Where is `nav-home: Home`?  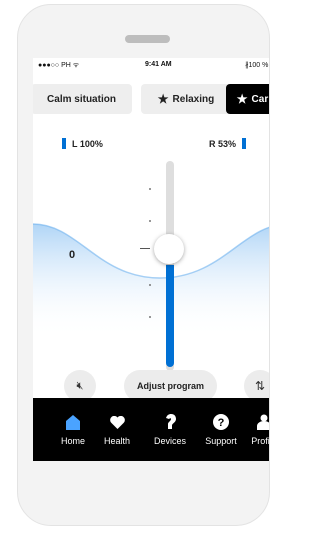 nav-home: Home is located at coordinates (73, 429).